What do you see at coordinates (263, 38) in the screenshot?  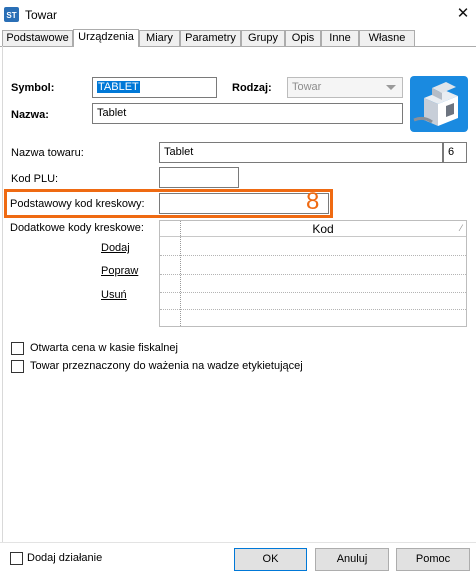 I see `tab-grupy: Grupy` at bounding box center [263, 38].